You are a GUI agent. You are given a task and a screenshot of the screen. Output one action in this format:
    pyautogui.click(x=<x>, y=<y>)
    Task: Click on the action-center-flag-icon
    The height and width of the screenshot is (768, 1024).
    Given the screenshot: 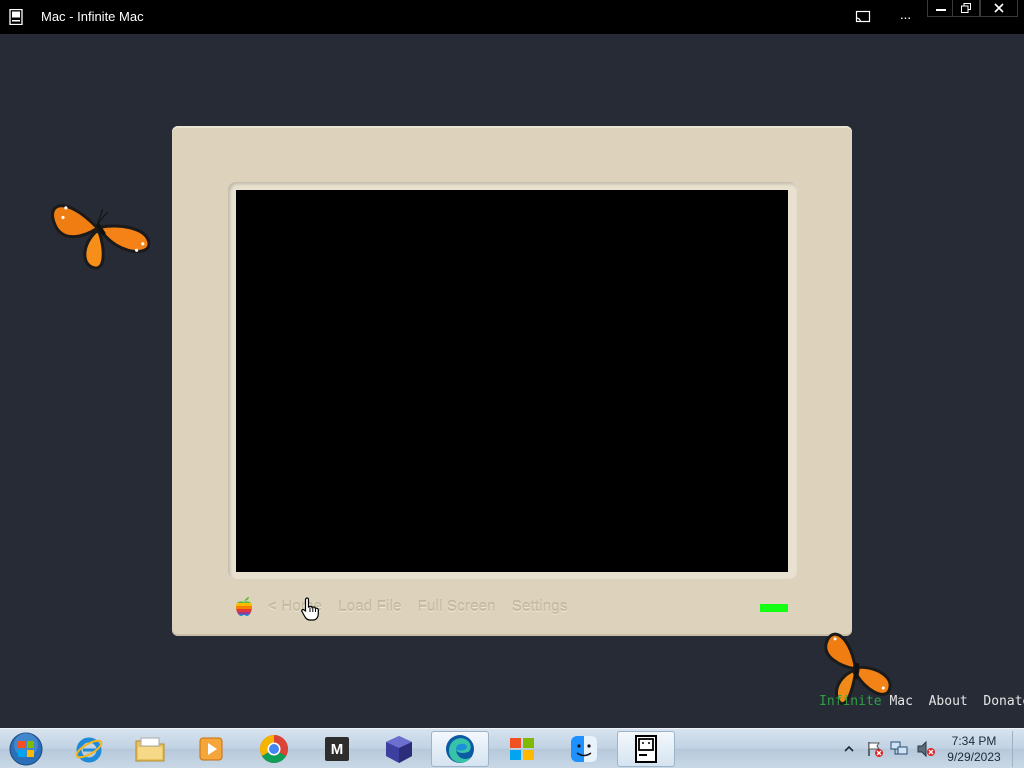 What is the action you would take?
    pyautogui.click(x=875, y=749)
    